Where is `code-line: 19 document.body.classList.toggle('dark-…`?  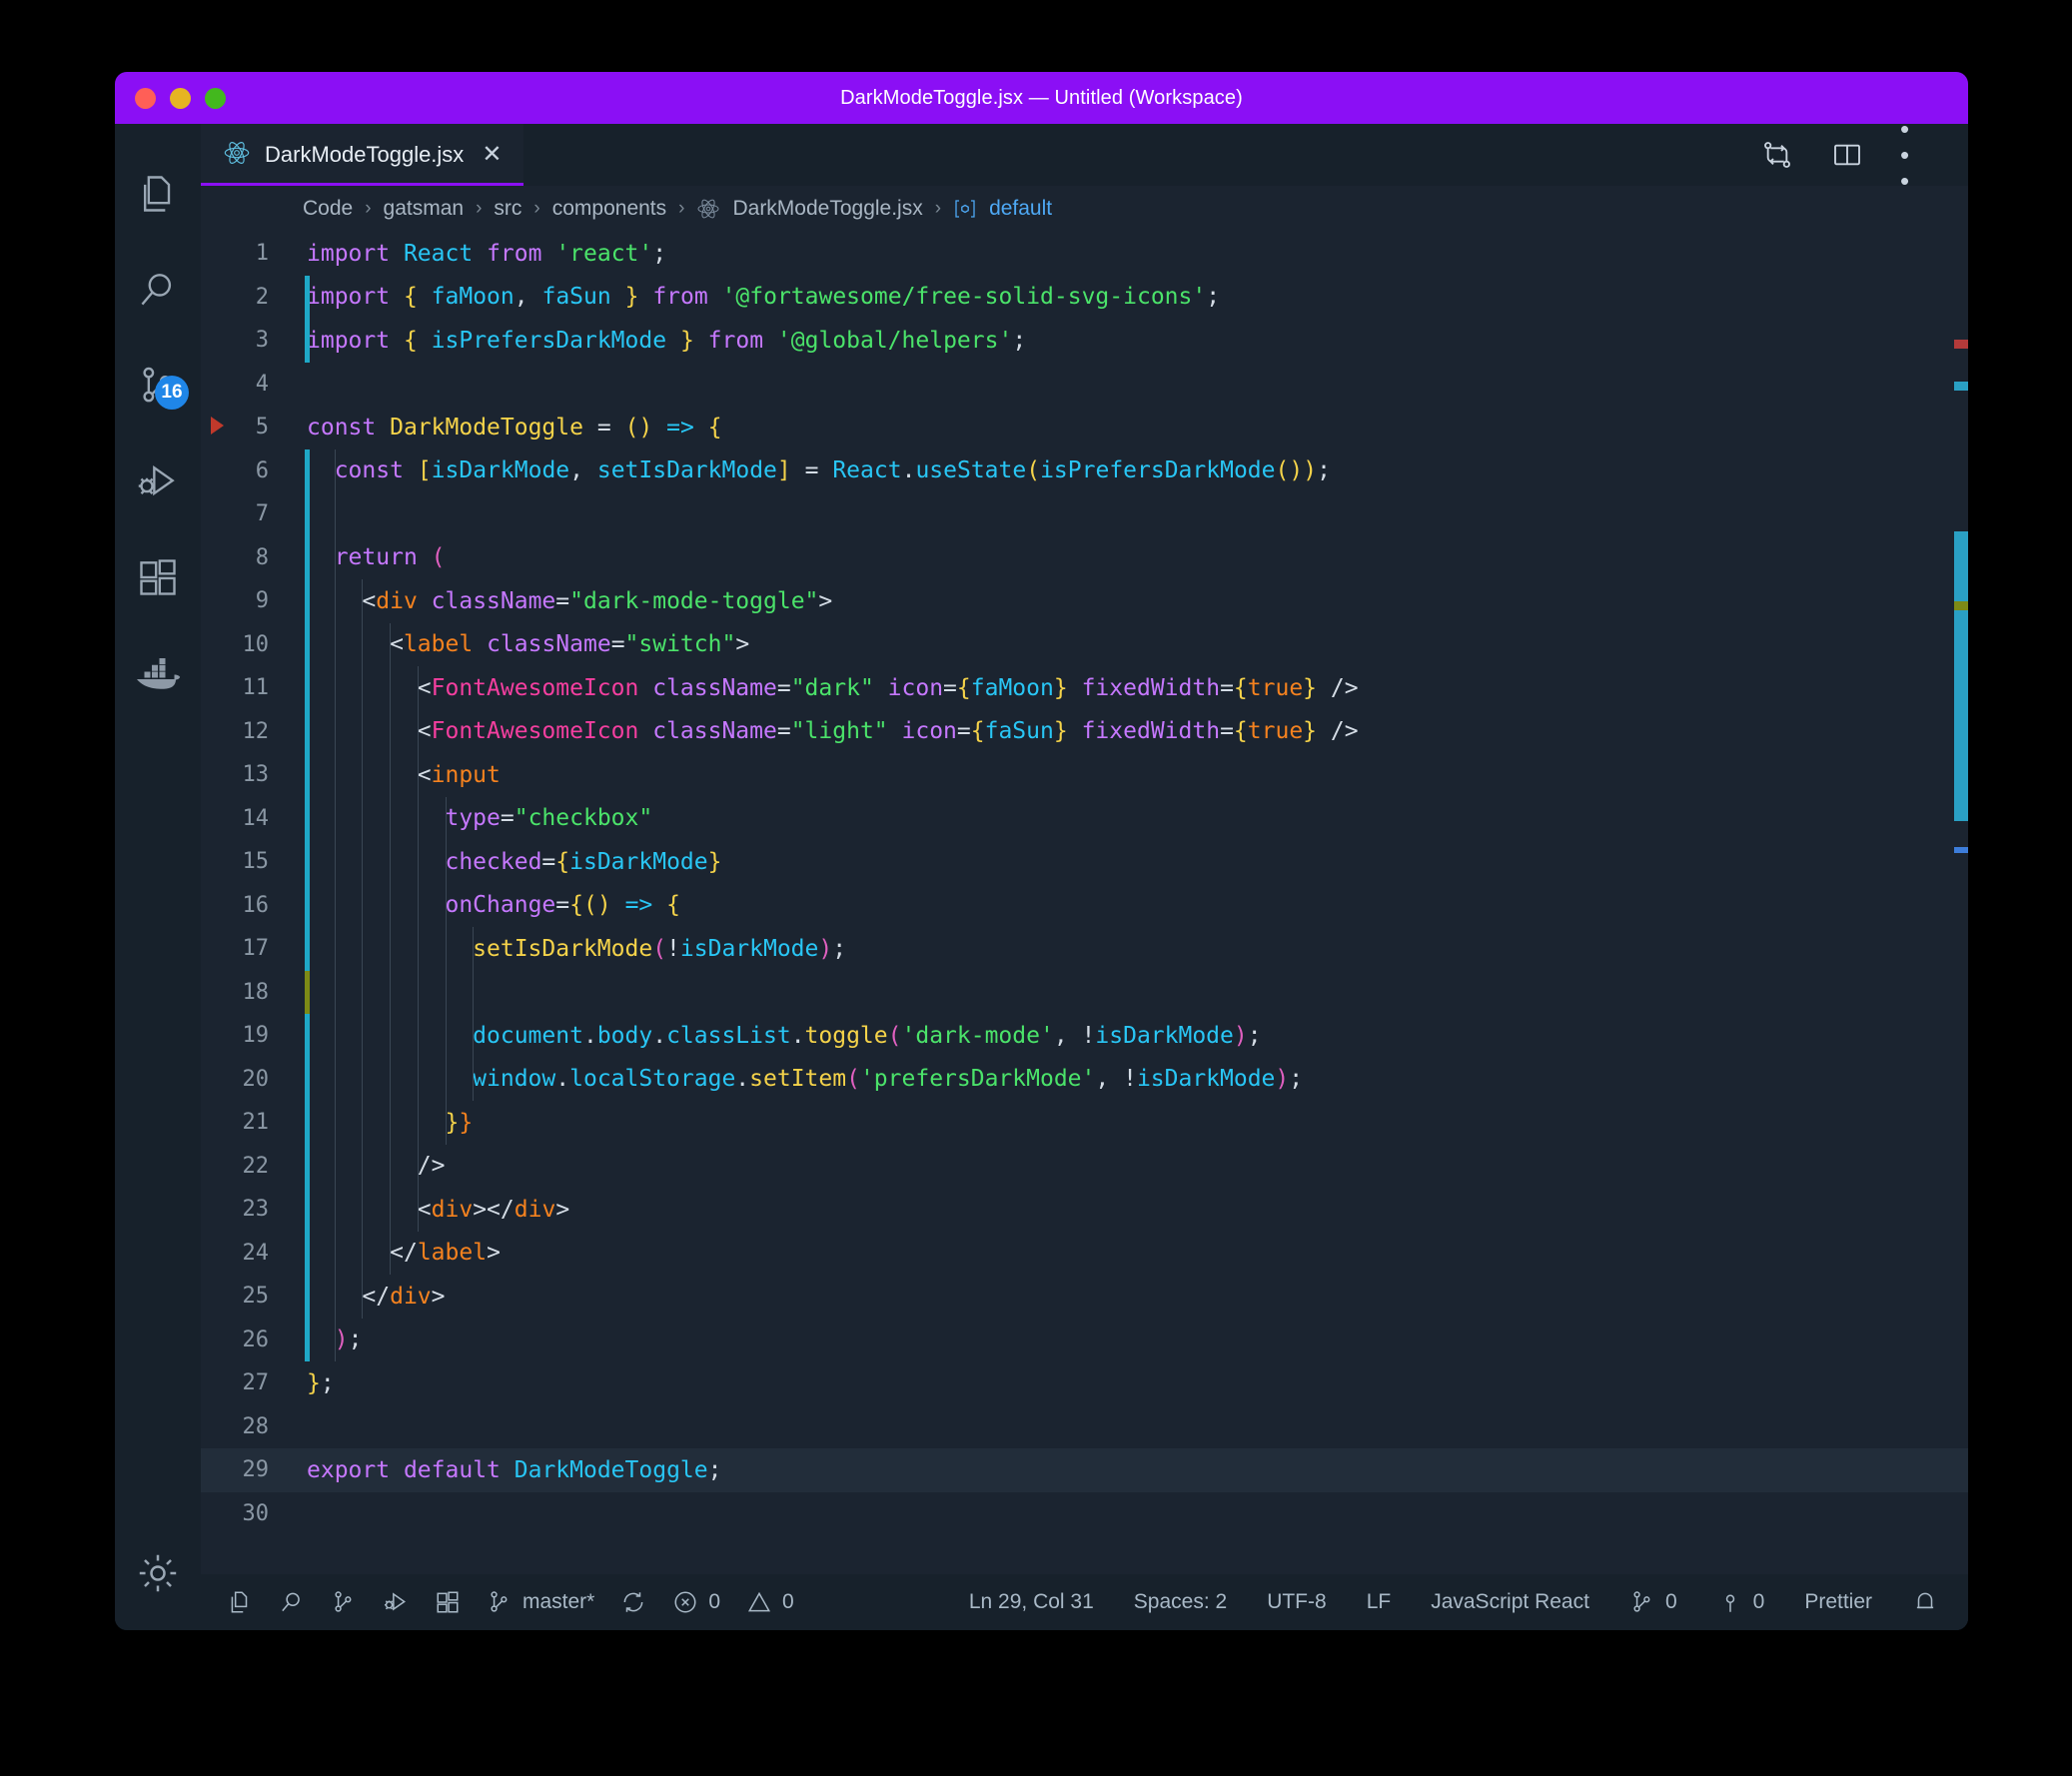 code-line: 19 document.body.classList.toggle('dark-… is located at coordinates (1084, 1036).